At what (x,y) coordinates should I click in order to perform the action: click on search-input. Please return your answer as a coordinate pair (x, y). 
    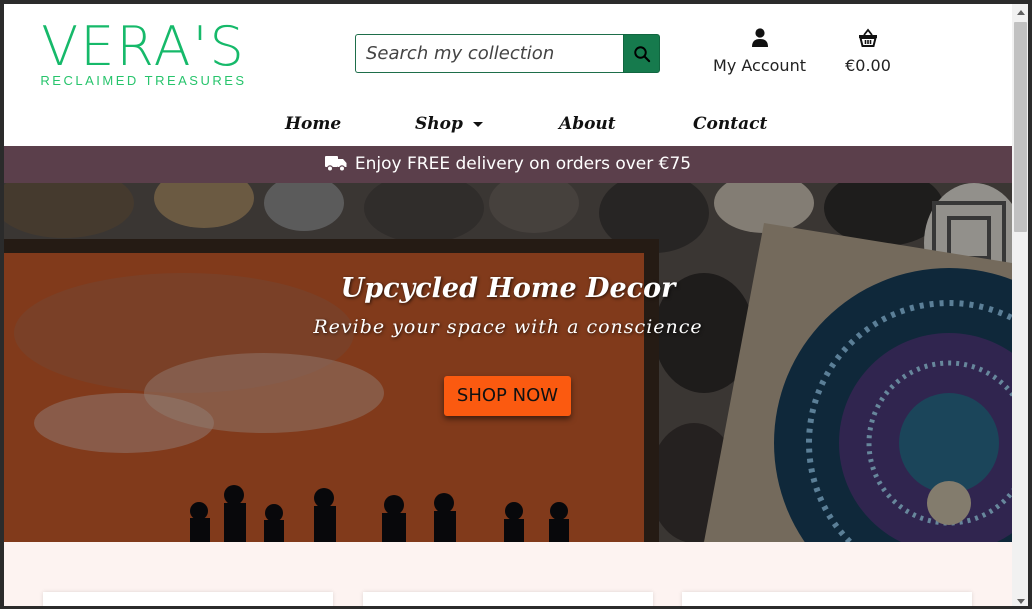
    Looking at the image, I should click on (489, 53).